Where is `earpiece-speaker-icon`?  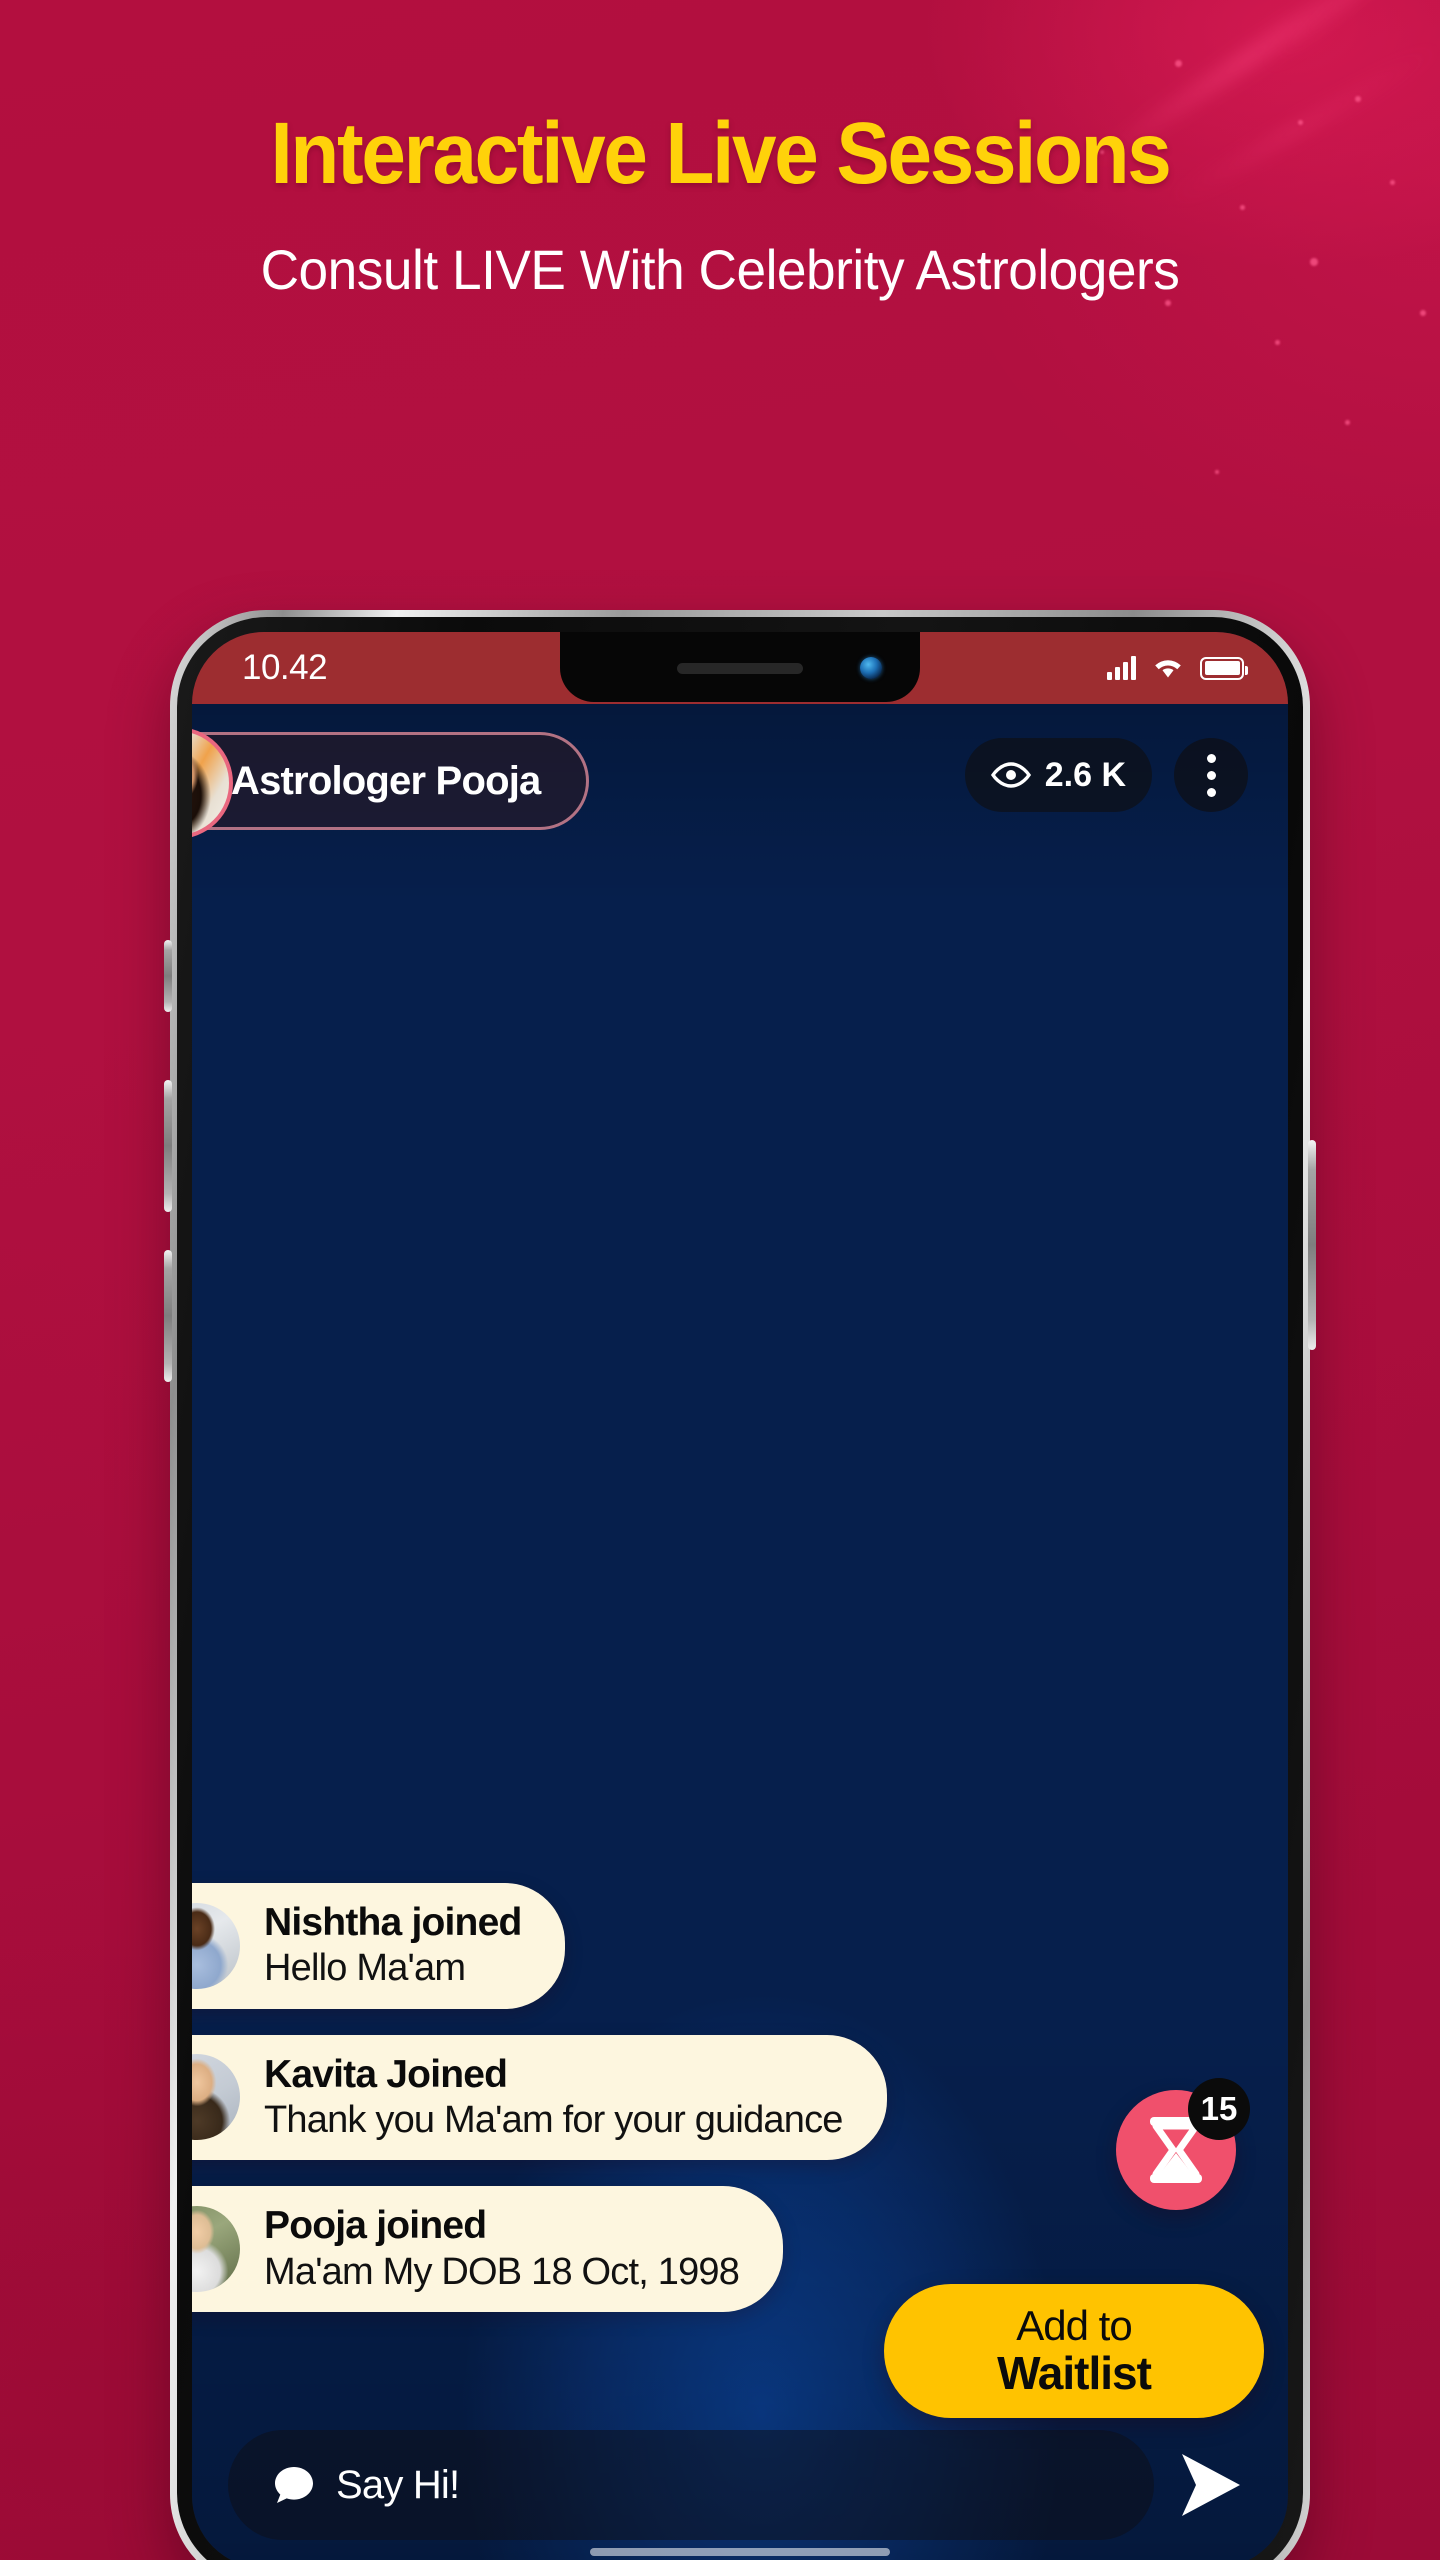 earpiece-speaker-icon is located at coordinates (740, 668).